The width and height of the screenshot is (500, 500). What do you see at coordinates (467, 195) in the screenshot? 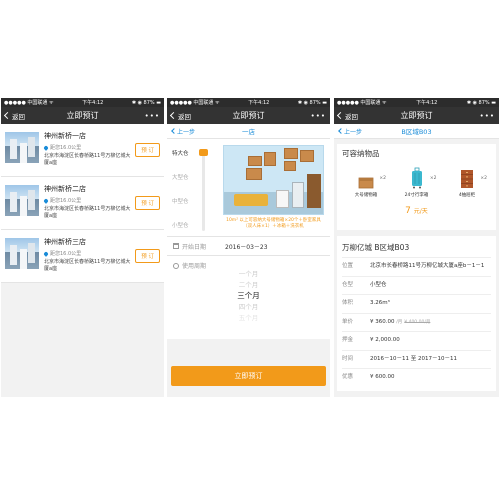
I see `item-name: 4抽屉柜` at bounding box center [467, 195].